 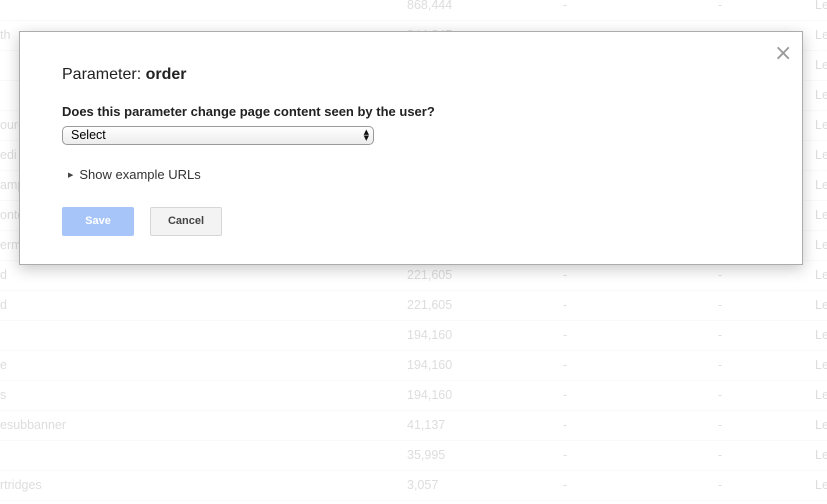 I want to click on save-button: Save, so click(x=98, y=221).